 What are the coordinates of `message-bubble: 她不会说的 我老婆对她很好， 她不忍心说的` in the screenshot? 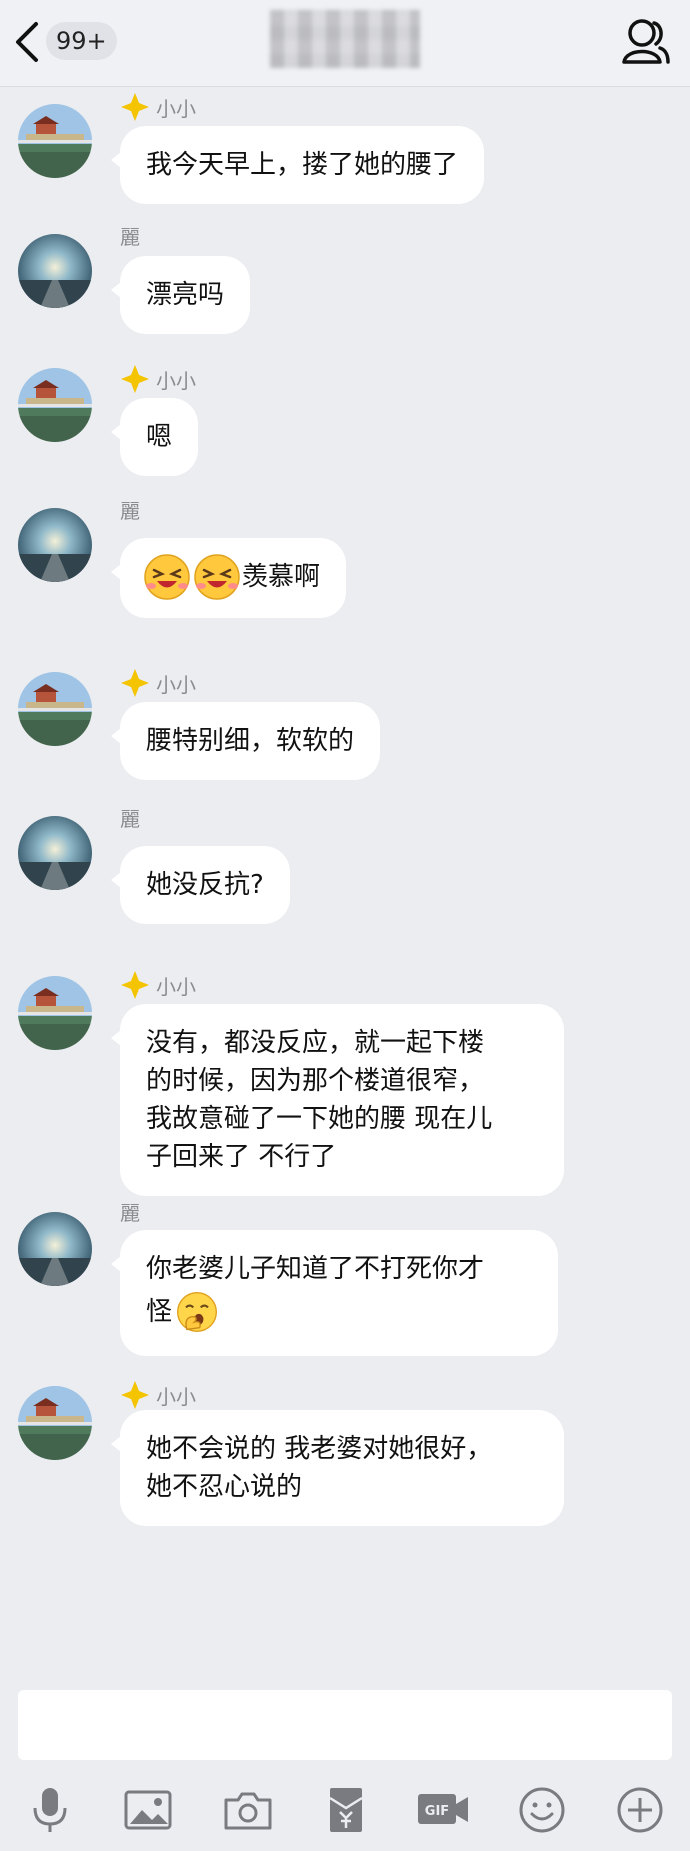 It's located at (337, 1468).